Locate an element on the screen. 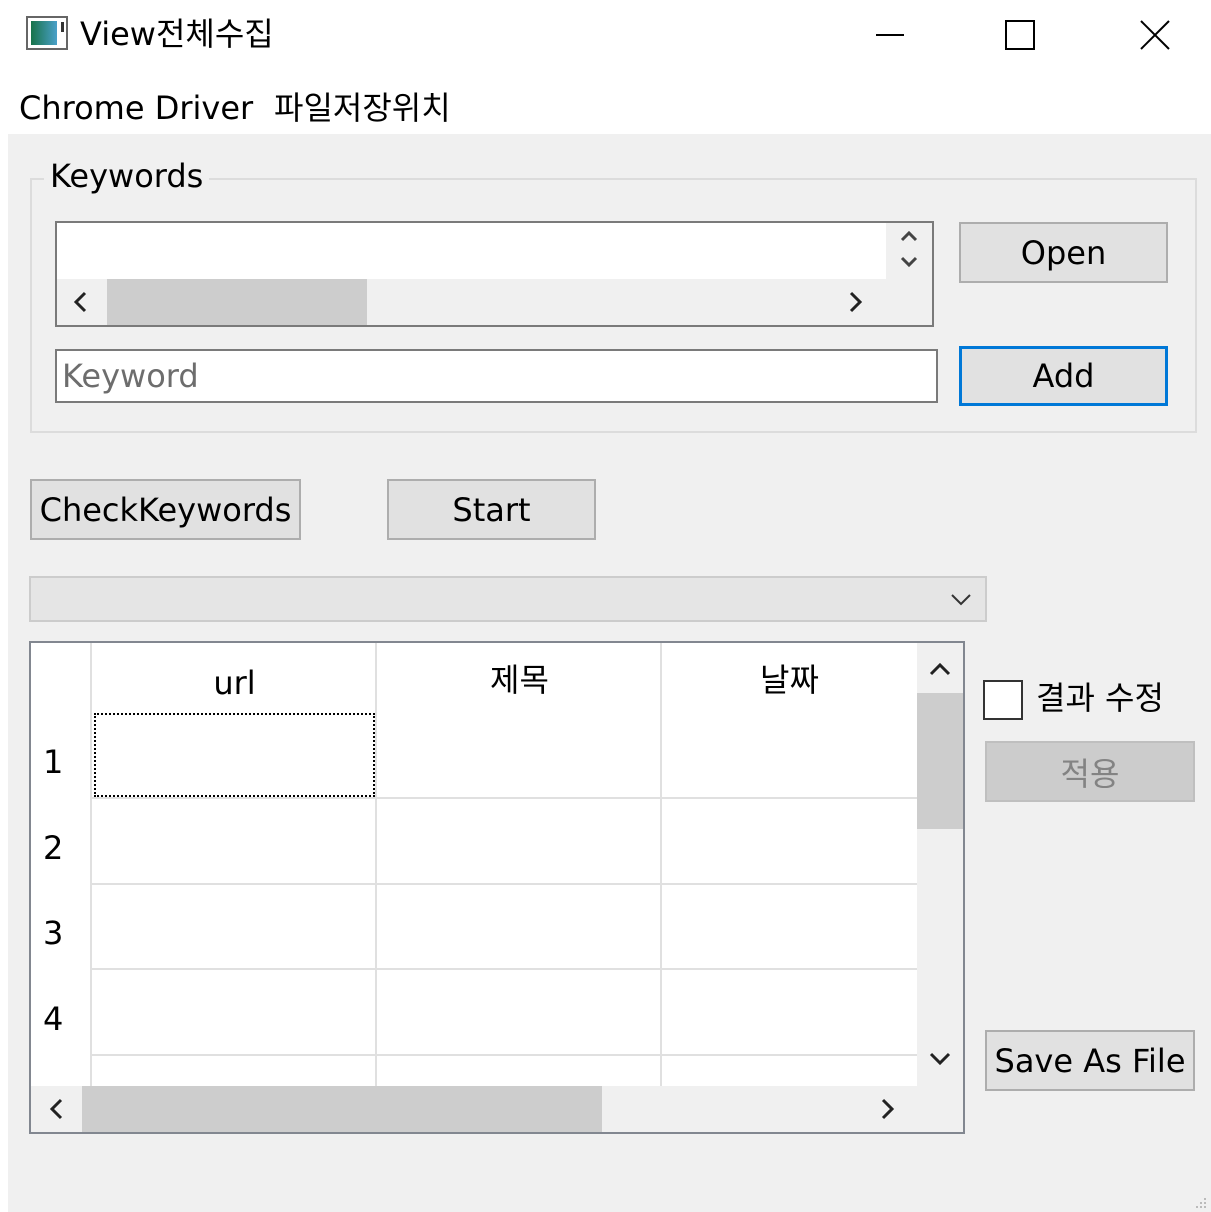 Image resolution: width=1211 pixels, height=1212 pixels. grid-cell-1-url is located at coordinates (234, 755).